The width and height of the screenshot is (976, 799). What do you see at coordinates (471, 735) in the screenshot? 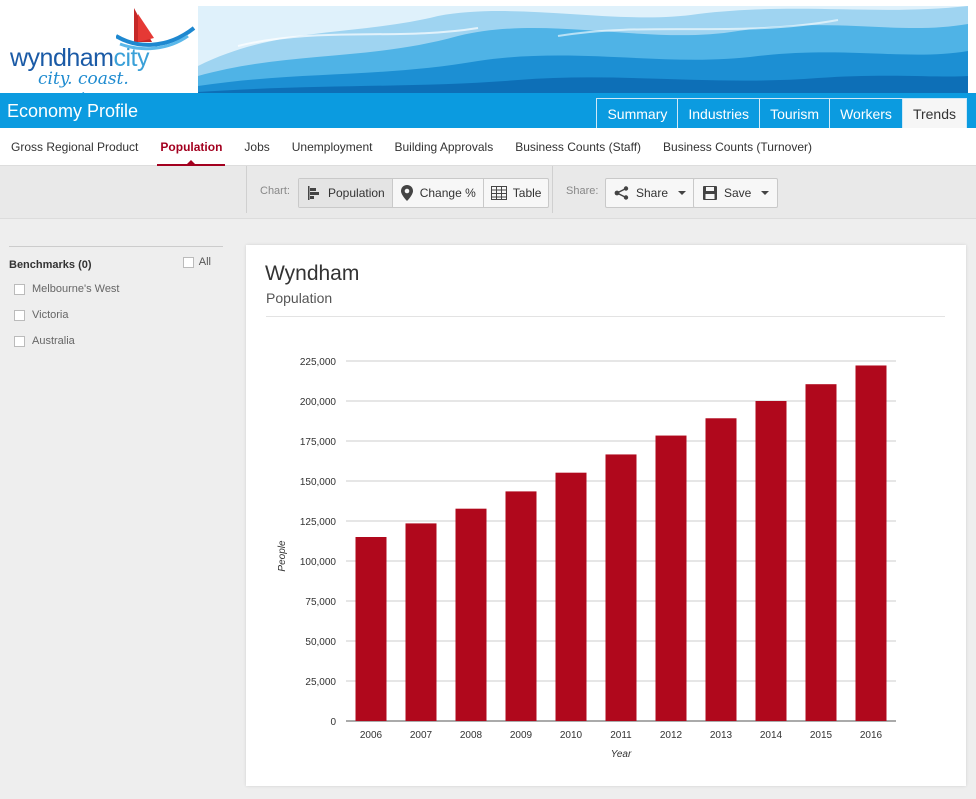
I see `x-tick-label: 2008` at bounding box center [471, 735].